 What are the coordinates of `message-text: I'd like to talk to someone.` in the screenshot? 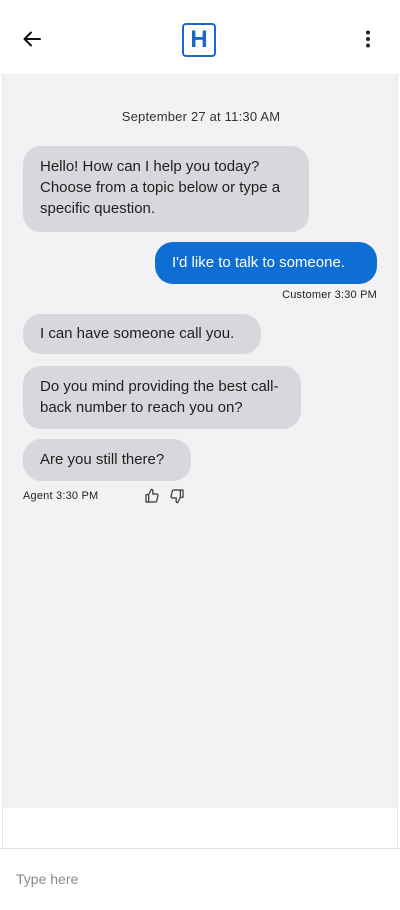 It's located at (258, 262).